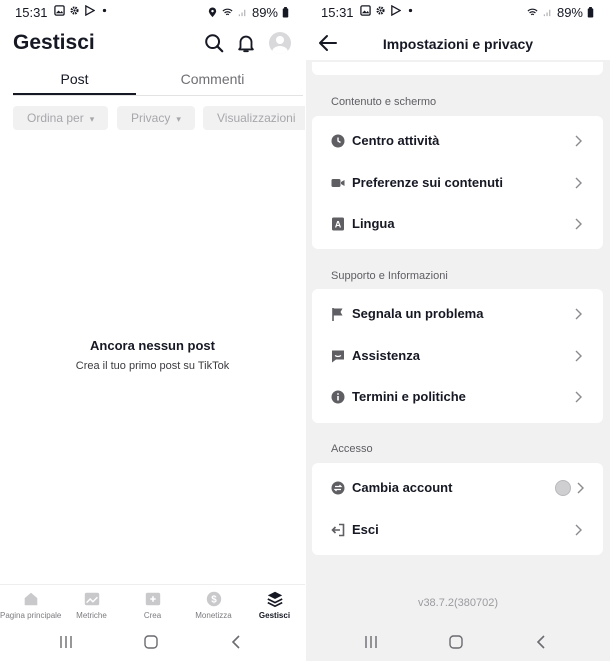 This screenshot has height=661, width=610. I want to click on settings-item-support: Assistenza, so click(457, 356).